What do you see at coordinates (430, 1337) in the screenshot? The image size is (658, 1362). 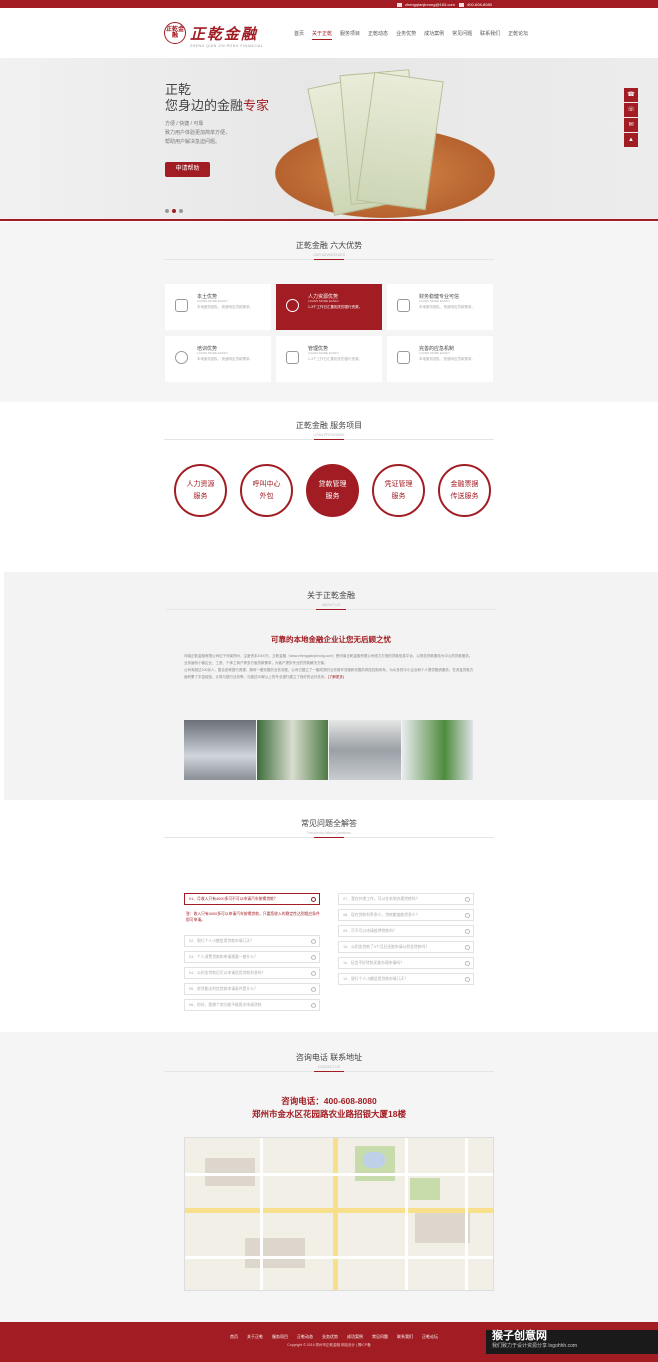 I see `footer-link: 正乾论坛` at bounding box center [430, 1337].